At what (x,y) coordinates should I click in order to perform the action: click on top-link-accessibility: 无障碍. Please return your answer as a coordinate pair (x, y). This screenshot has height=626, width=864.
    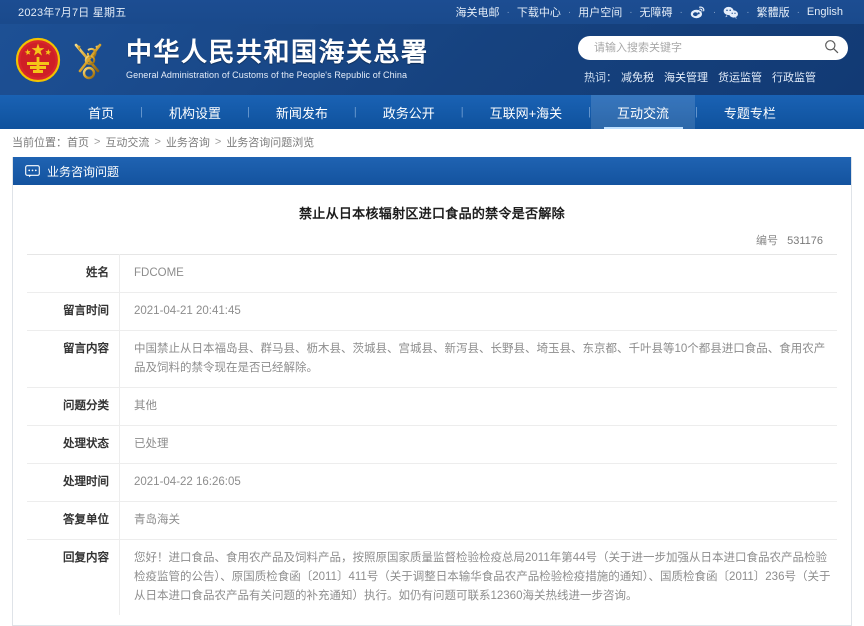
    Looking at the image, I should click on (656, 12).